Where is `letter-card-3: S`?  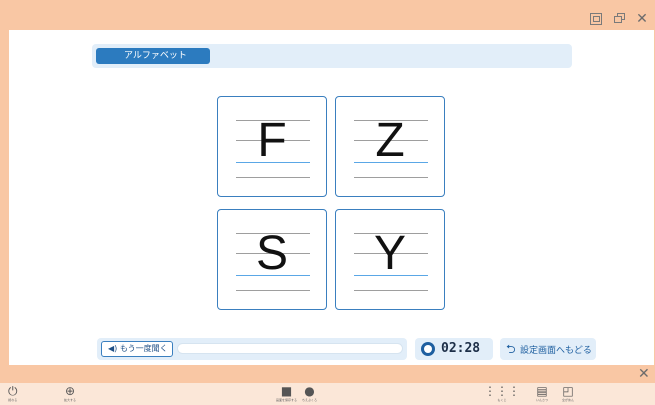 letter-card-3: S is located at coordinates (272, 259).